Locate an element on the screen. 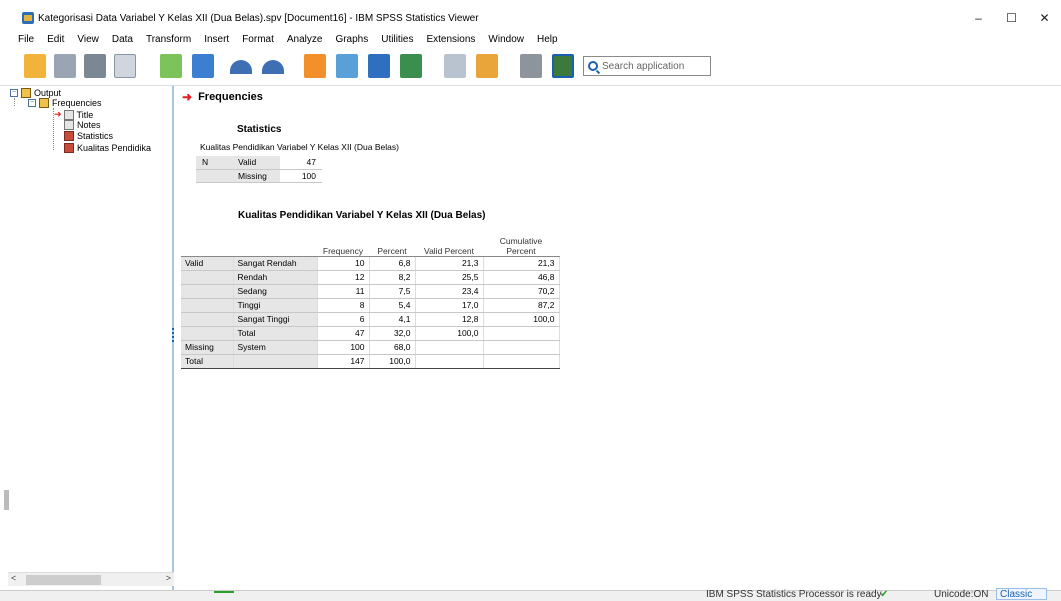  tree-node-frequencies: − Frequencies is located at coordinates (65, 103).